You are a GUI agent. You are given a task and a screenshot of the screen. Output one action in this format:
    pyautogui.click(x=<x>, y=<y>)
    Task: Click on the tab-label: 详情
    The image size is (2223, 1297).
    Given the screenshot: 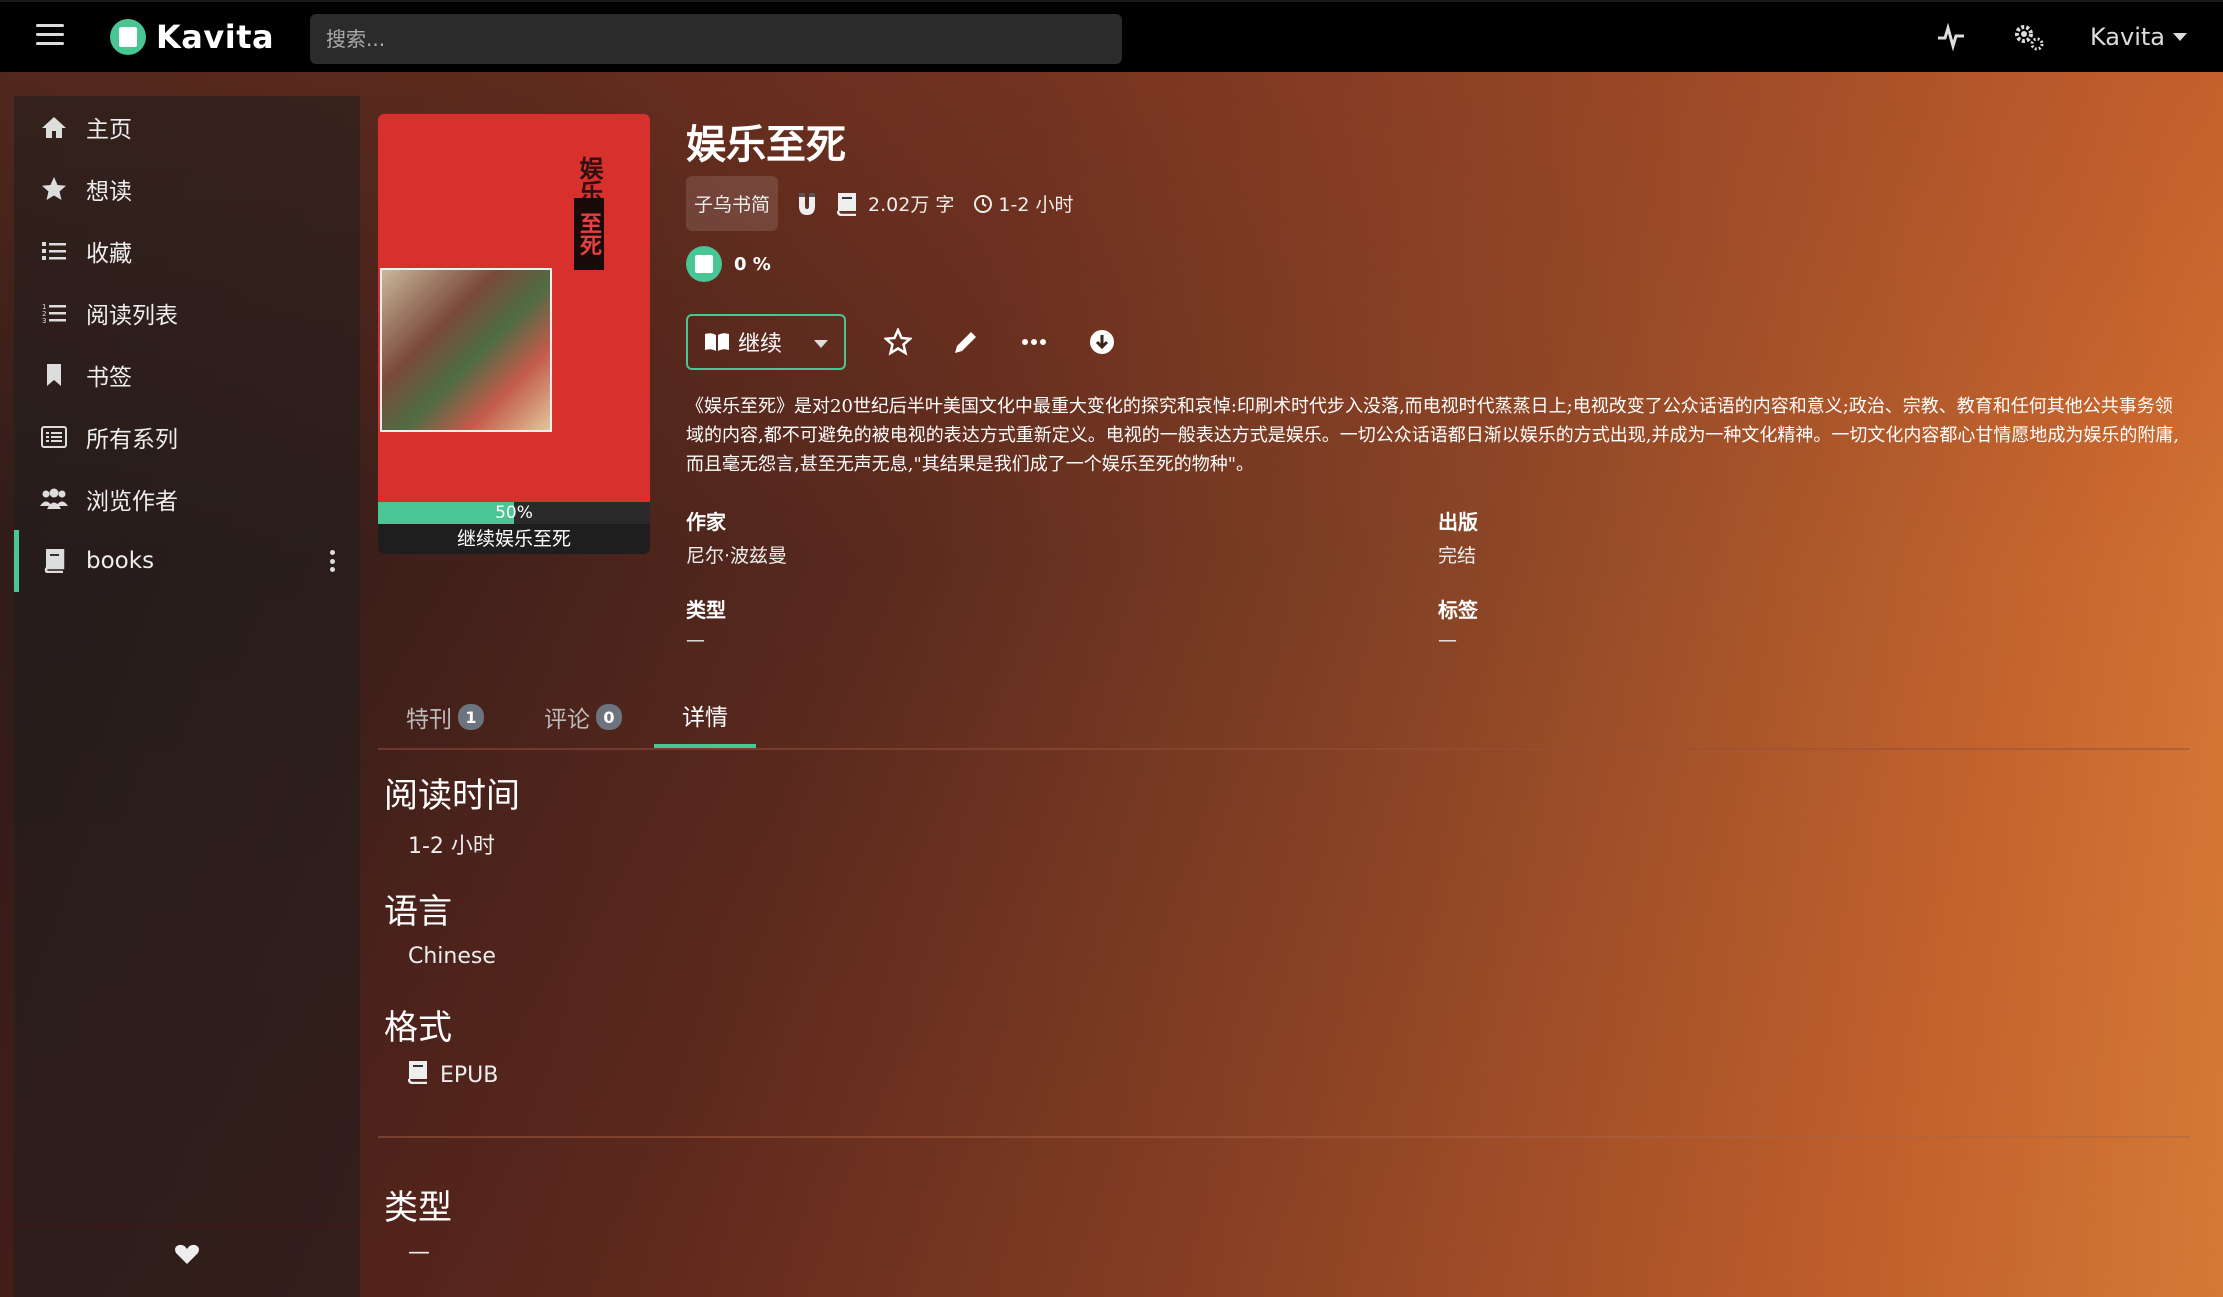 What is the action you would take?
    pyautogui.click(x=705, y=718)
    